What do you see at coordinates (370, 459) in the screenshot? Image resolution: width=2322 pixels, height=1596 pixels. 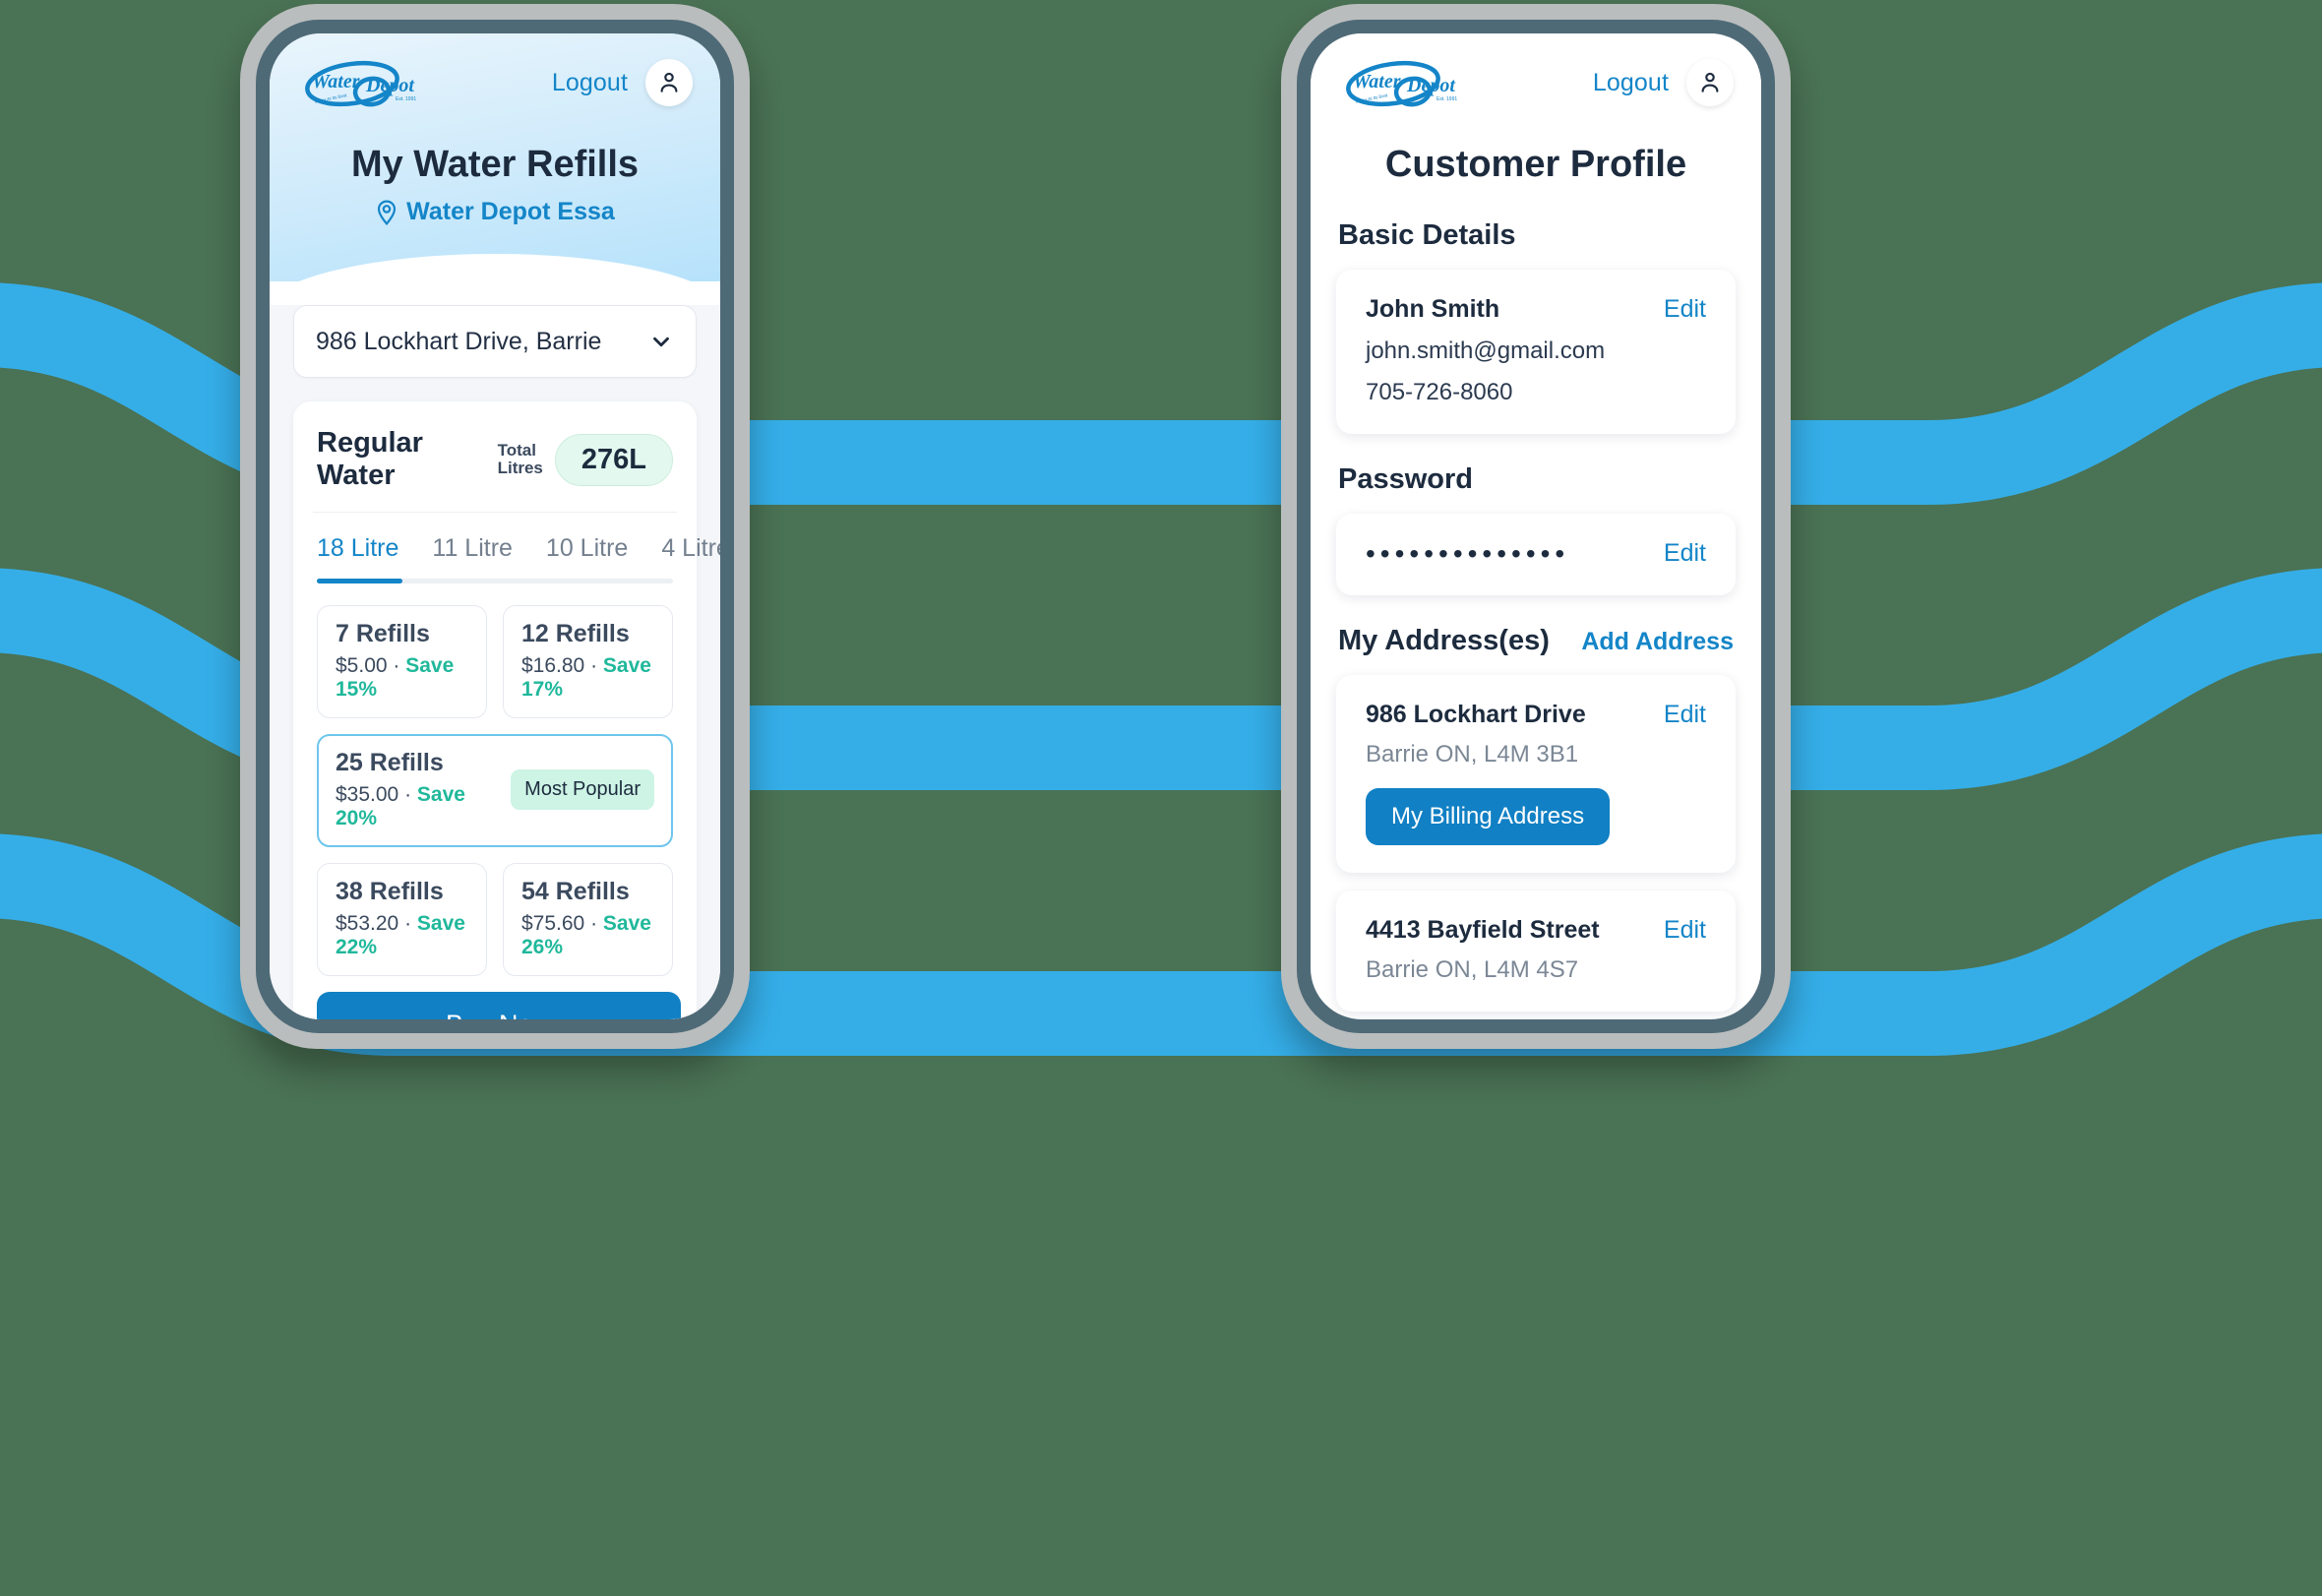 I see `product-name: Regular Water` at bounding box center [370, 459].